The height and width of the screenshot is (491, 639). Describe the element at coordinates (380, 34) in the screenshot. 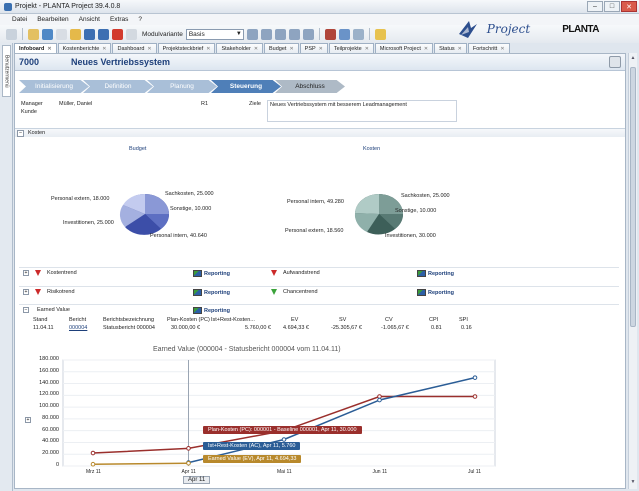

I see `key-icon` at that location.